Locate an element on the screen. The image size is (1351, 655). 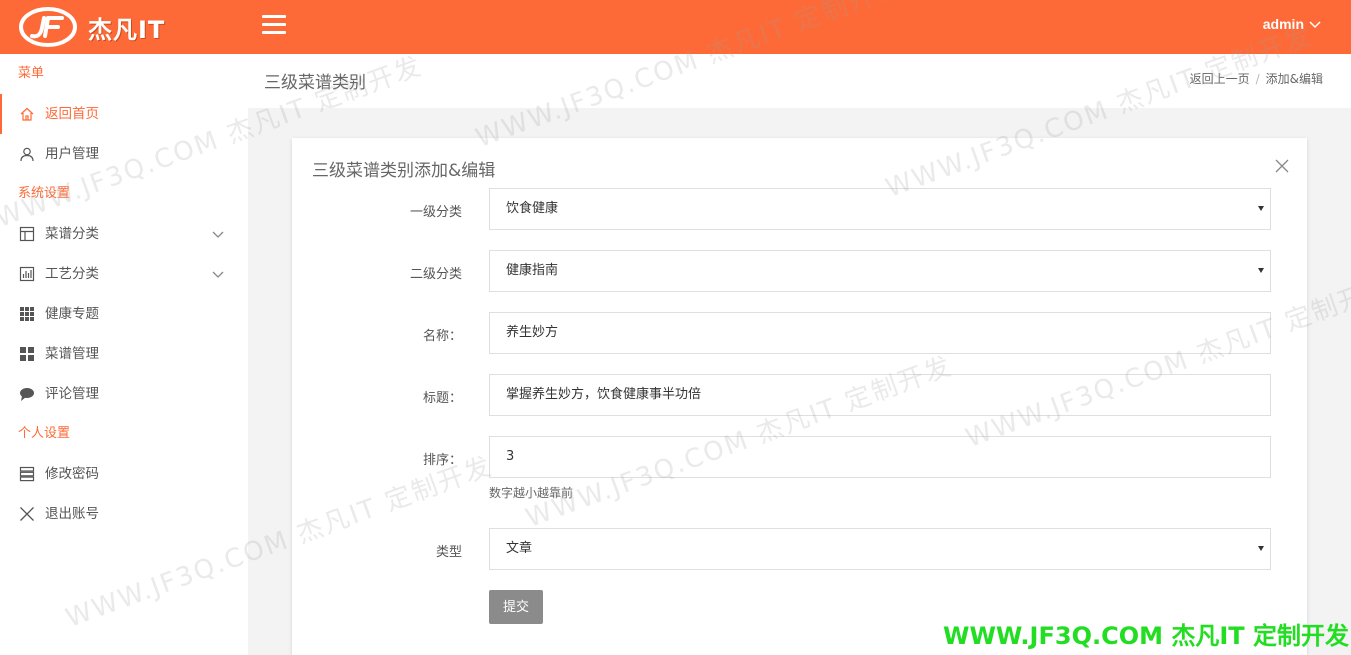
home-icon is located at coordinates (27, 114).